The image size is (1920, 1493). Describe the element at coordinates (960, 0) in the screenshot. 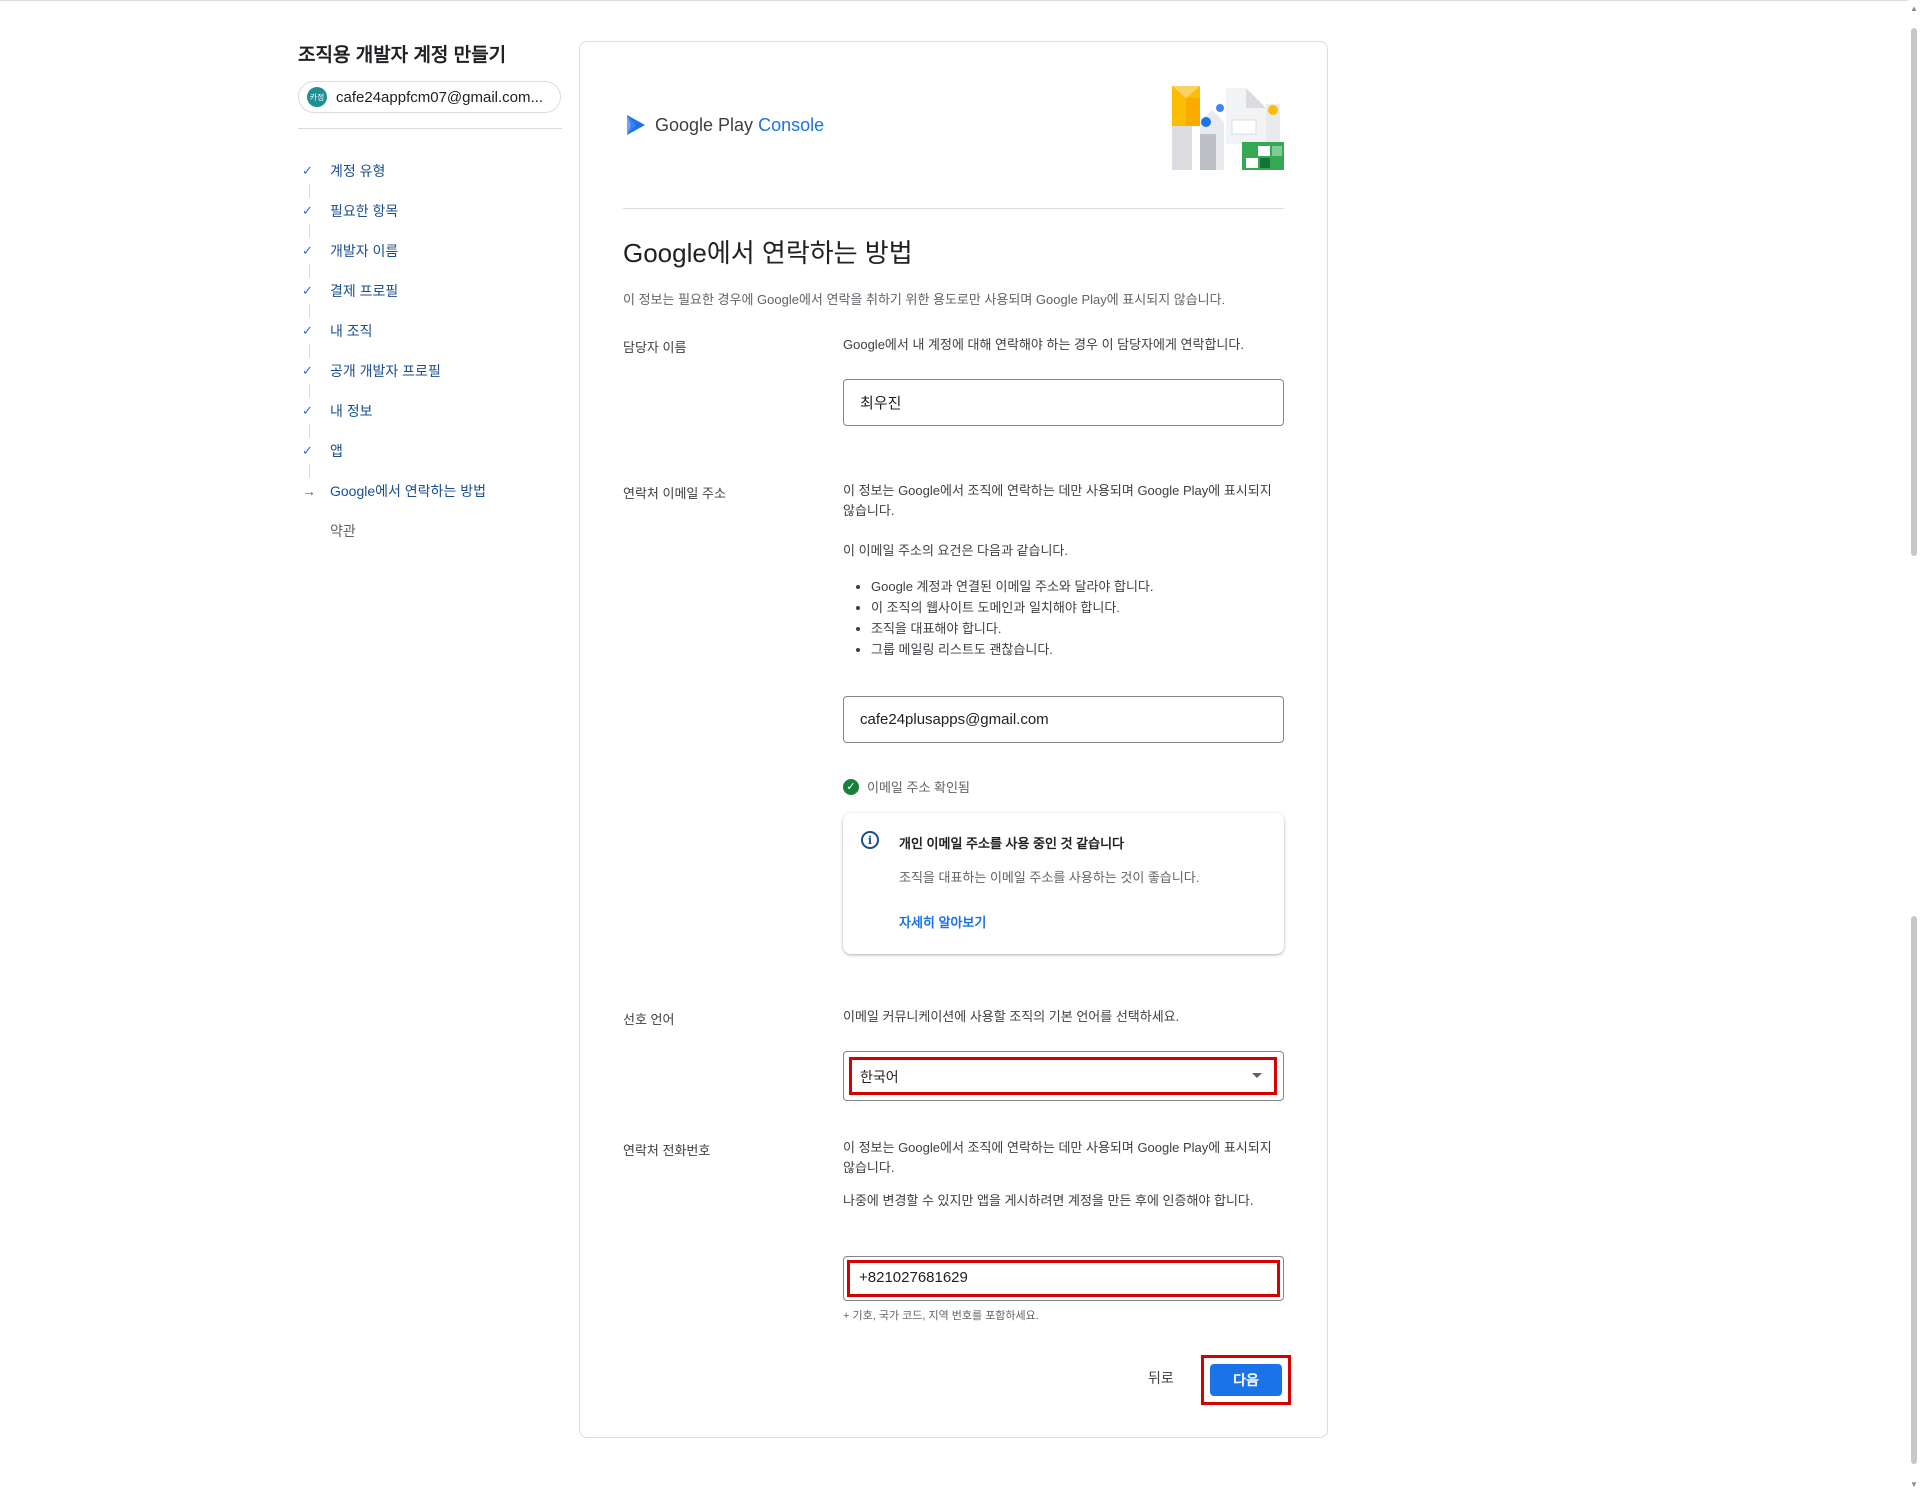

I see `top-border` at that location.